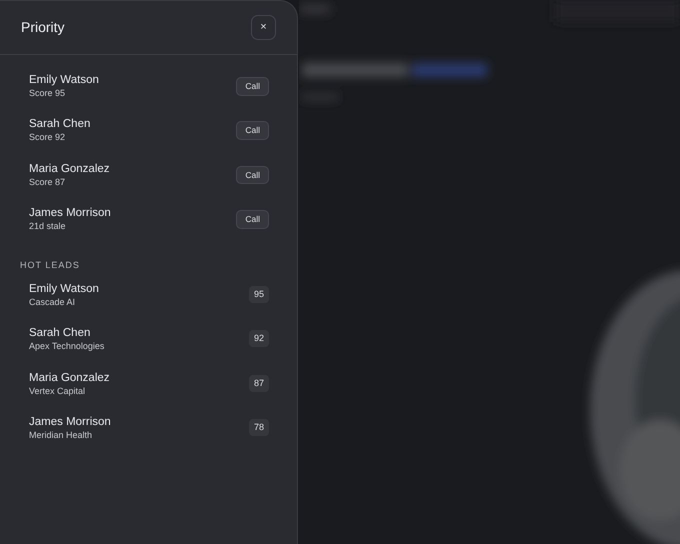 This screenshot has height=544, width=680. I want to click on score-badge: 95, so click(258, 295).